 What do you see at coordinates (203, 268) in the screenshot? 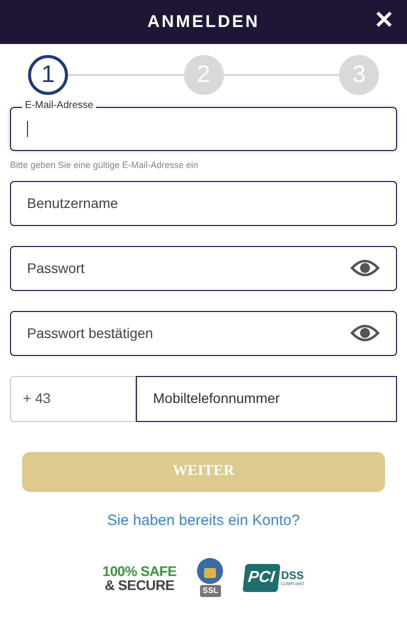
I see `password-field: Passwort` at bounding box center [203, 268].